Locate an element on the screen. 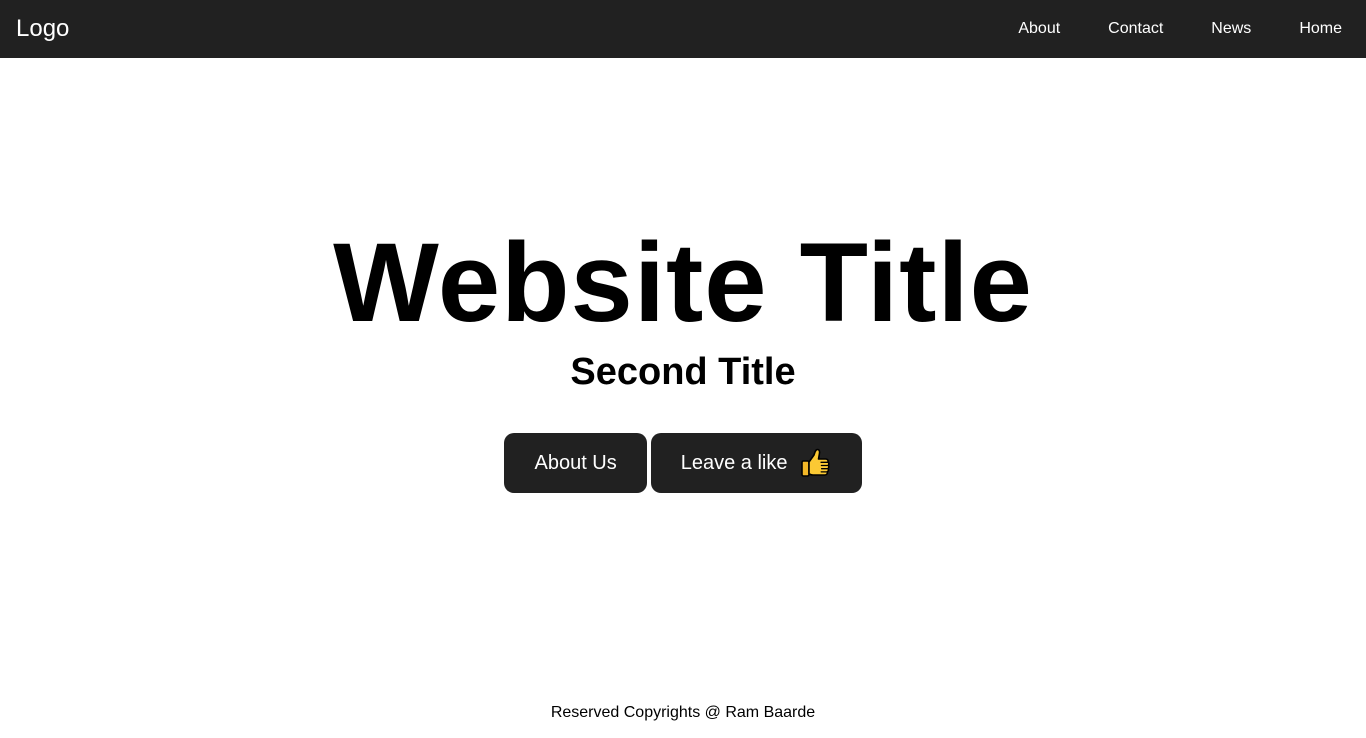 This screenshot has width=1366, height=738. about-us-button-label: About Us is located at coordinates (575, 462).